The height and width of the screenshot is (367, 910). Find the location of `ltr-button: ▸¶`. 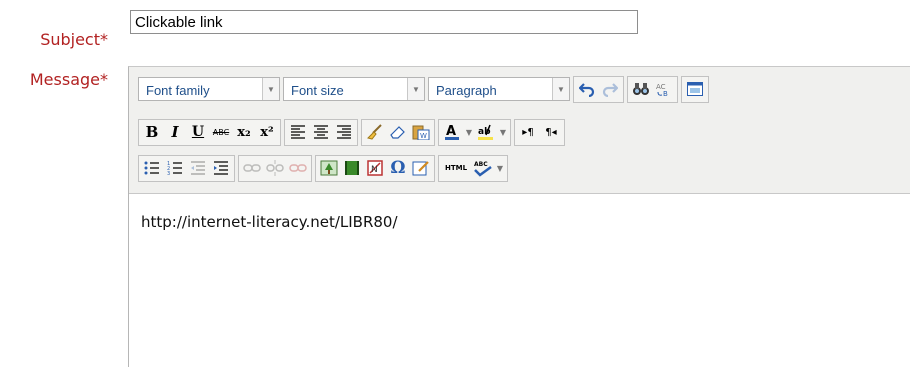

ltr-button: ▸¶ is located at coordinates (528, 132).